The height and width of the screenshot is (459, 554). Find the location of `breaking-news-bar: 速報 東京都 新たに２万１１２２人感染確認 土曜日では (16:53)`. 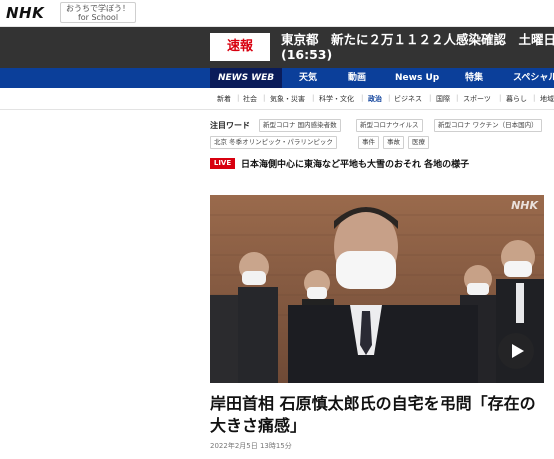

breaking-news-bar: 速報 東京都 新たに２万１１２２人感染確認 土曜日では (16:53) is located at coordinates (277, 47).